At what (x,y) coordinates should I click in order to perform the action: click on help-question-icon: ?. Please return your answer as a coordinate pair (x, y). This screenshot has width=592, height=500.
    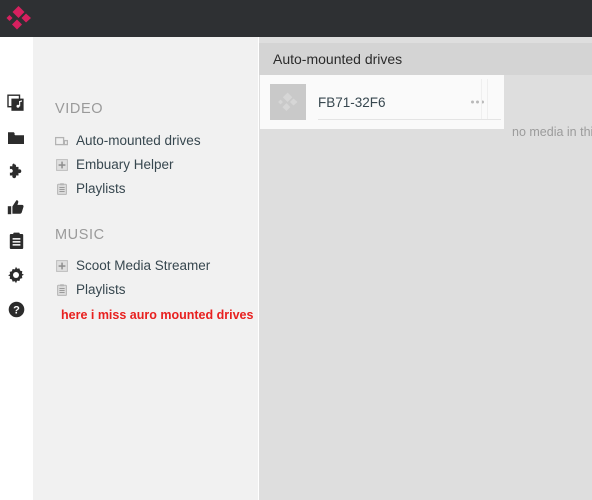
    Looking at the image, I should click on (16, 309).